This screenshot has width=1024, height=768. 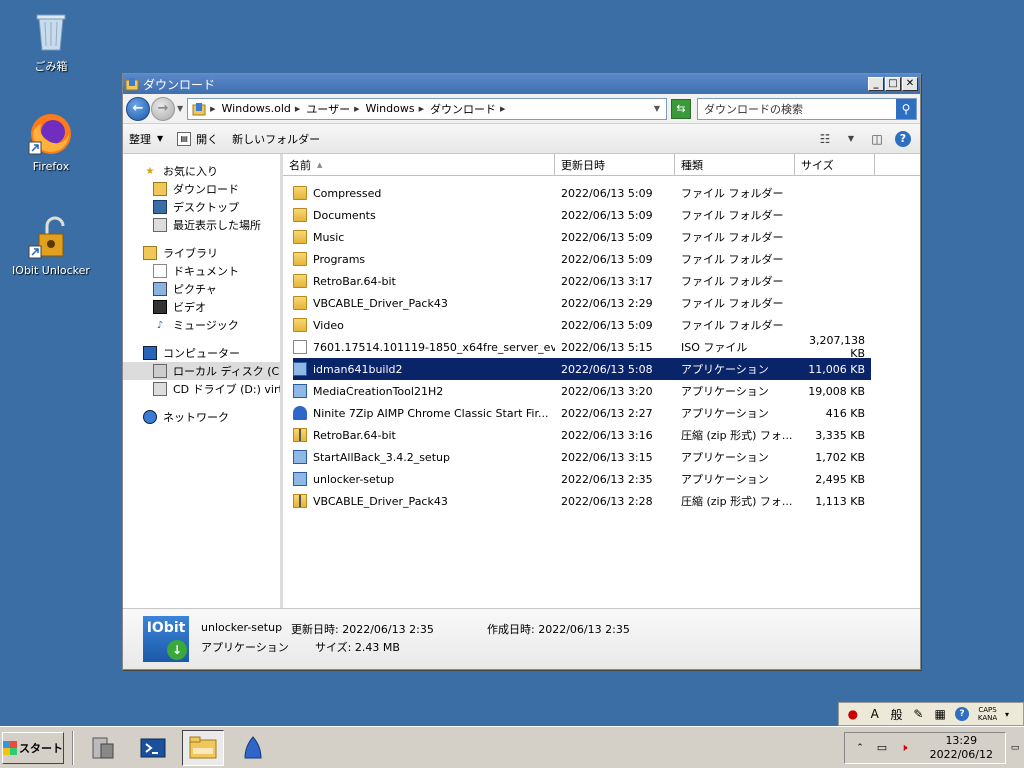 What do you see at coordinates (910, 84) in the screenshot?
I see `close-button: ✕` at bounding box center [910, 84].